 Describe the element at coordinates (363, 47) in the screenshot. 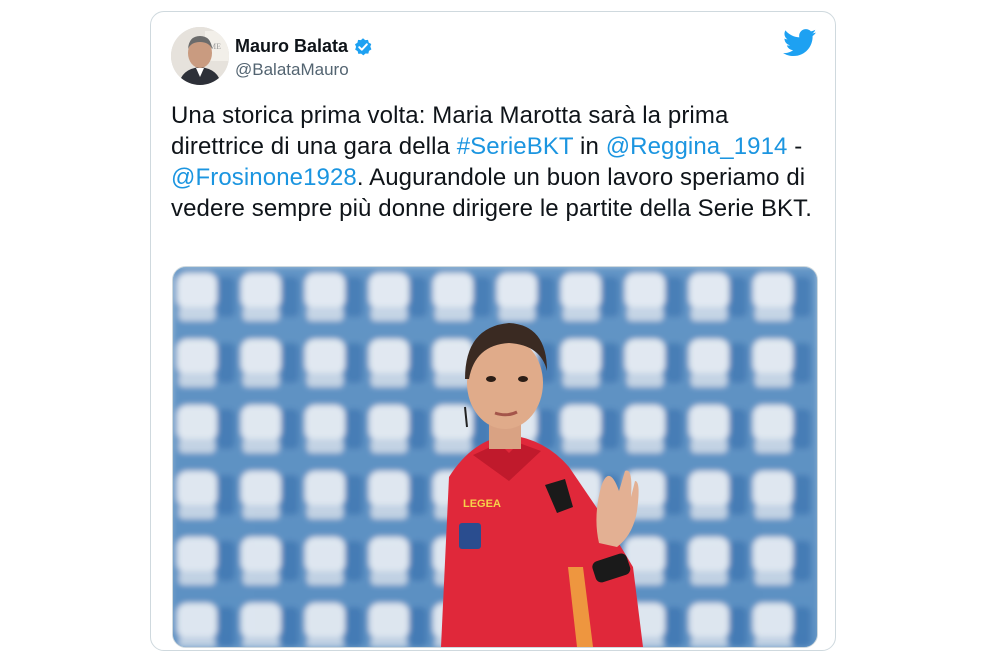

I see `verified-badge-icon` at that location.